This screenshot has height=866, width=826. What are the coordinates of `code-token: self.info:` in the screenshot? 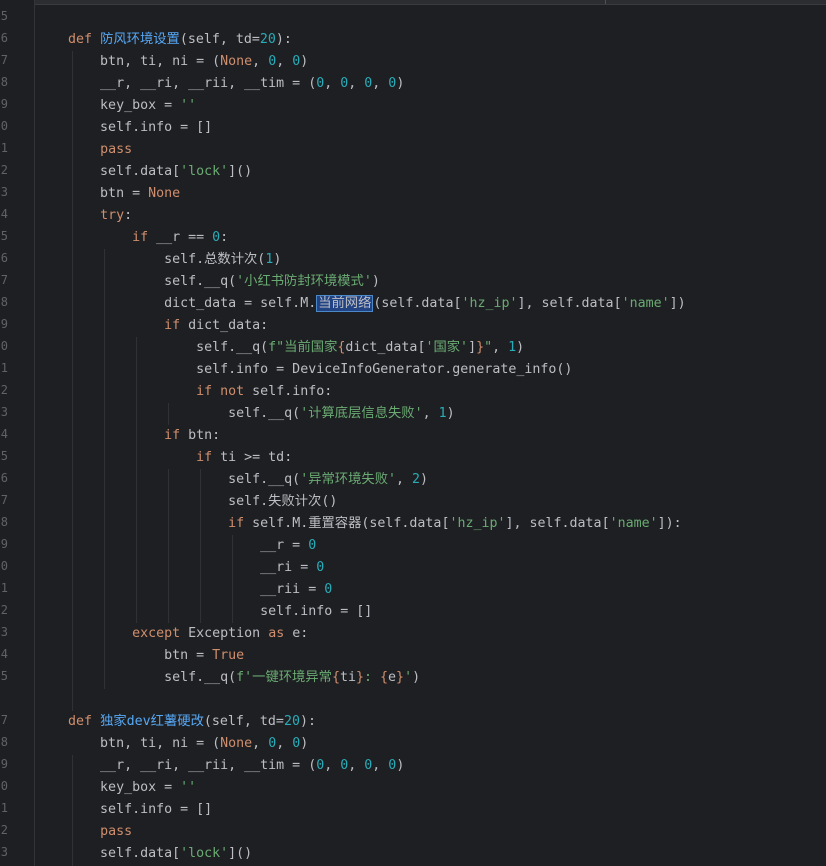 It's located at (288, 391).